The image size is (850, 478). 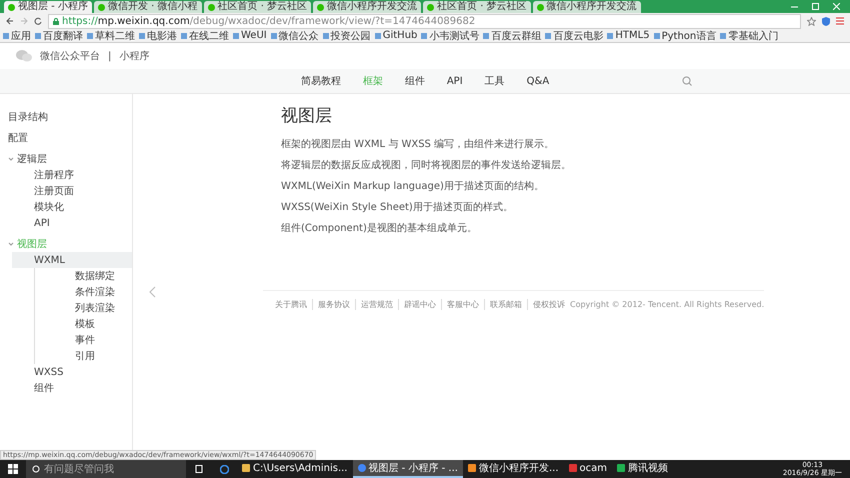 What do you see at coordinates (83, 356) in the screenshot?
I see `sidebar-item: 引用` at bounding box center [83, 356].